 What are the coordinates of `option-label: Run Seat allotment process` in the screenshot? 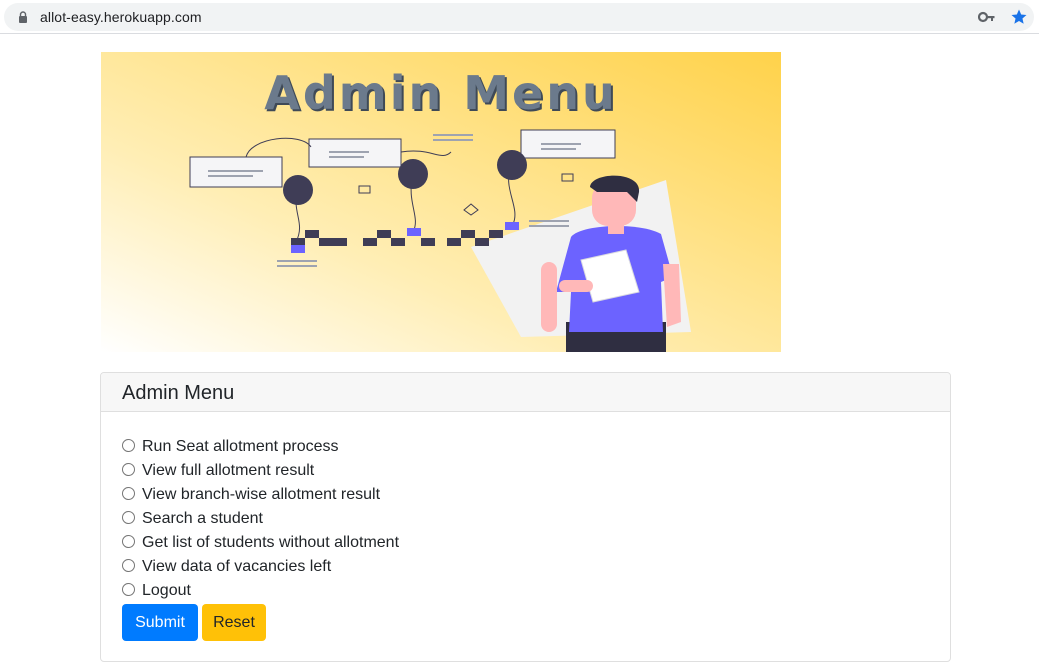 It's located at (240, 447).